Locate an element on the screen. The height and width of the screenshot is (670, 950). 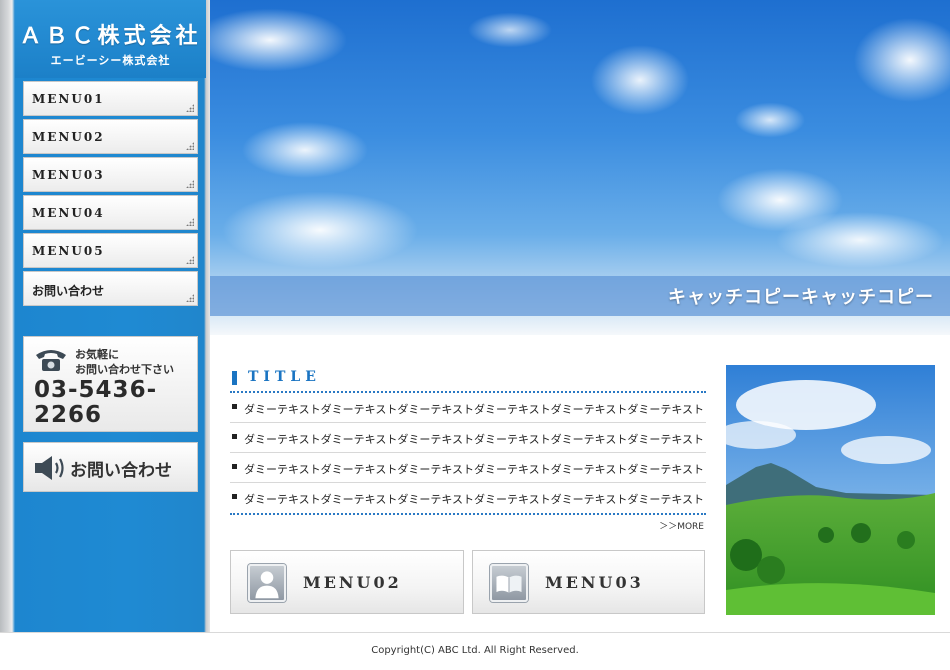
title-accent-bar is located at coordinates (234, 378).